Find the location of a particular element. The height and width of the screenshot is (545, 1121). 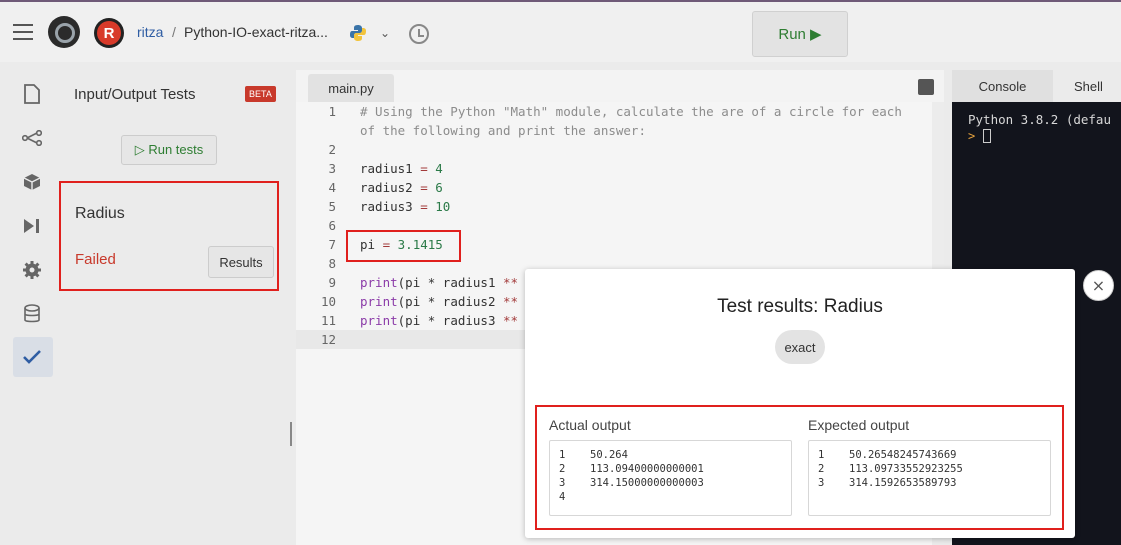

code-line: of the following and print the answer: is located at coordinates (503, 130).